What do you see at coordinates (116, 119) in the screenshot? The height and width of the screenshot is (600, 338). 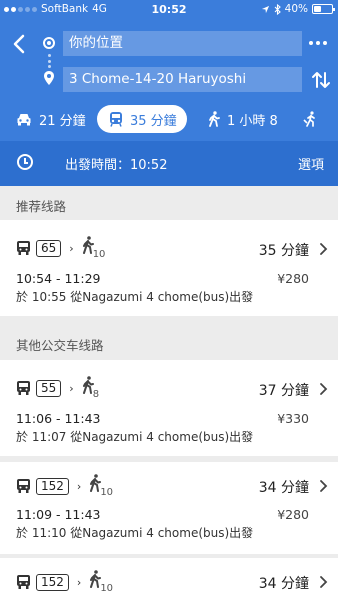 I see `transit-icon` at bounding box center [116, 119].